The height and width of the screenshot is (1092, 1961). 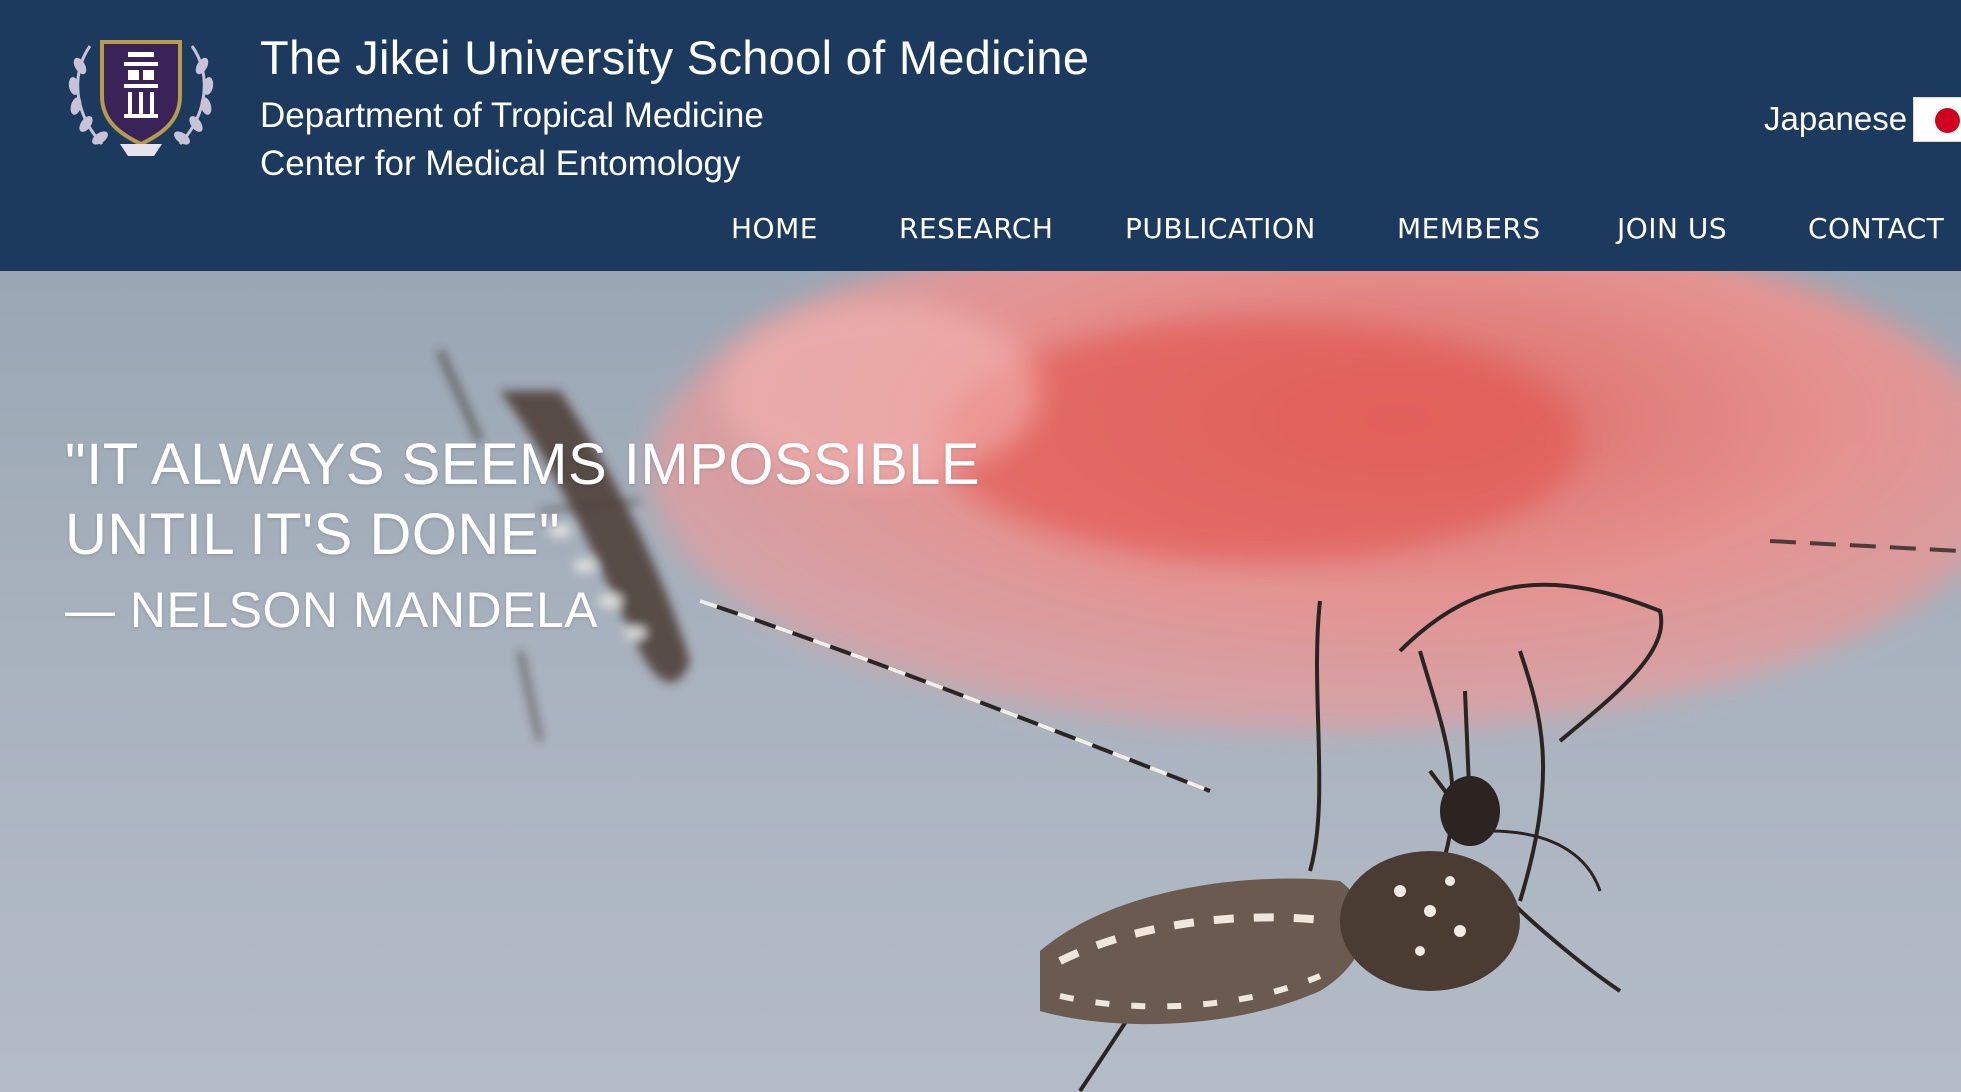 I want to click on nav-item-home: HOME, so click(x=774, y=228).